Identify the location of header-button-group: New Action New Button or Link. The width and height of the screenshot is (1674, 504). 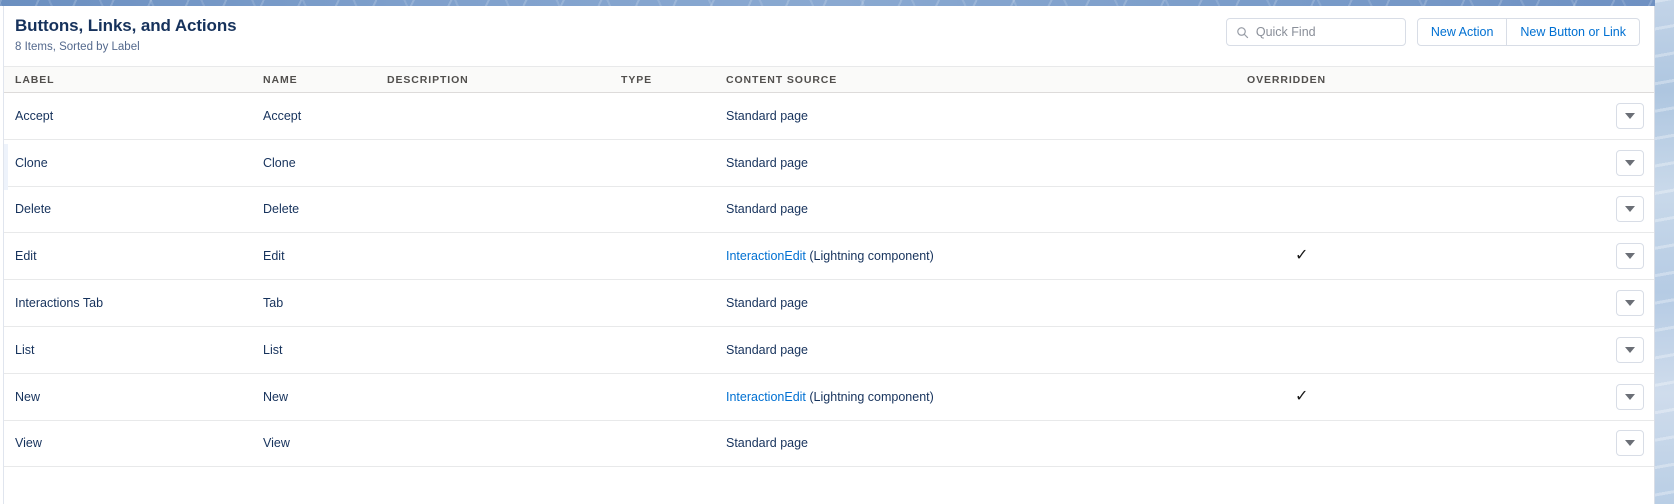
(1528, 32).